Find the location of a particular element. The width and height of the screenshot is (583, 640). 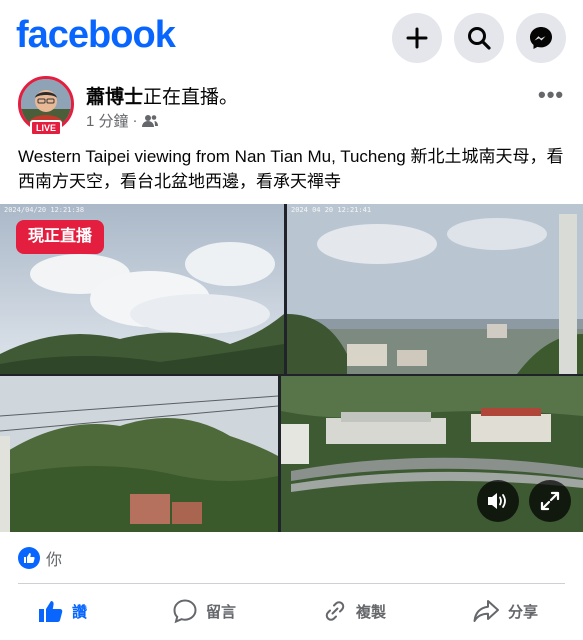

camera-view-2-scene is located at coordinates (435, 289).